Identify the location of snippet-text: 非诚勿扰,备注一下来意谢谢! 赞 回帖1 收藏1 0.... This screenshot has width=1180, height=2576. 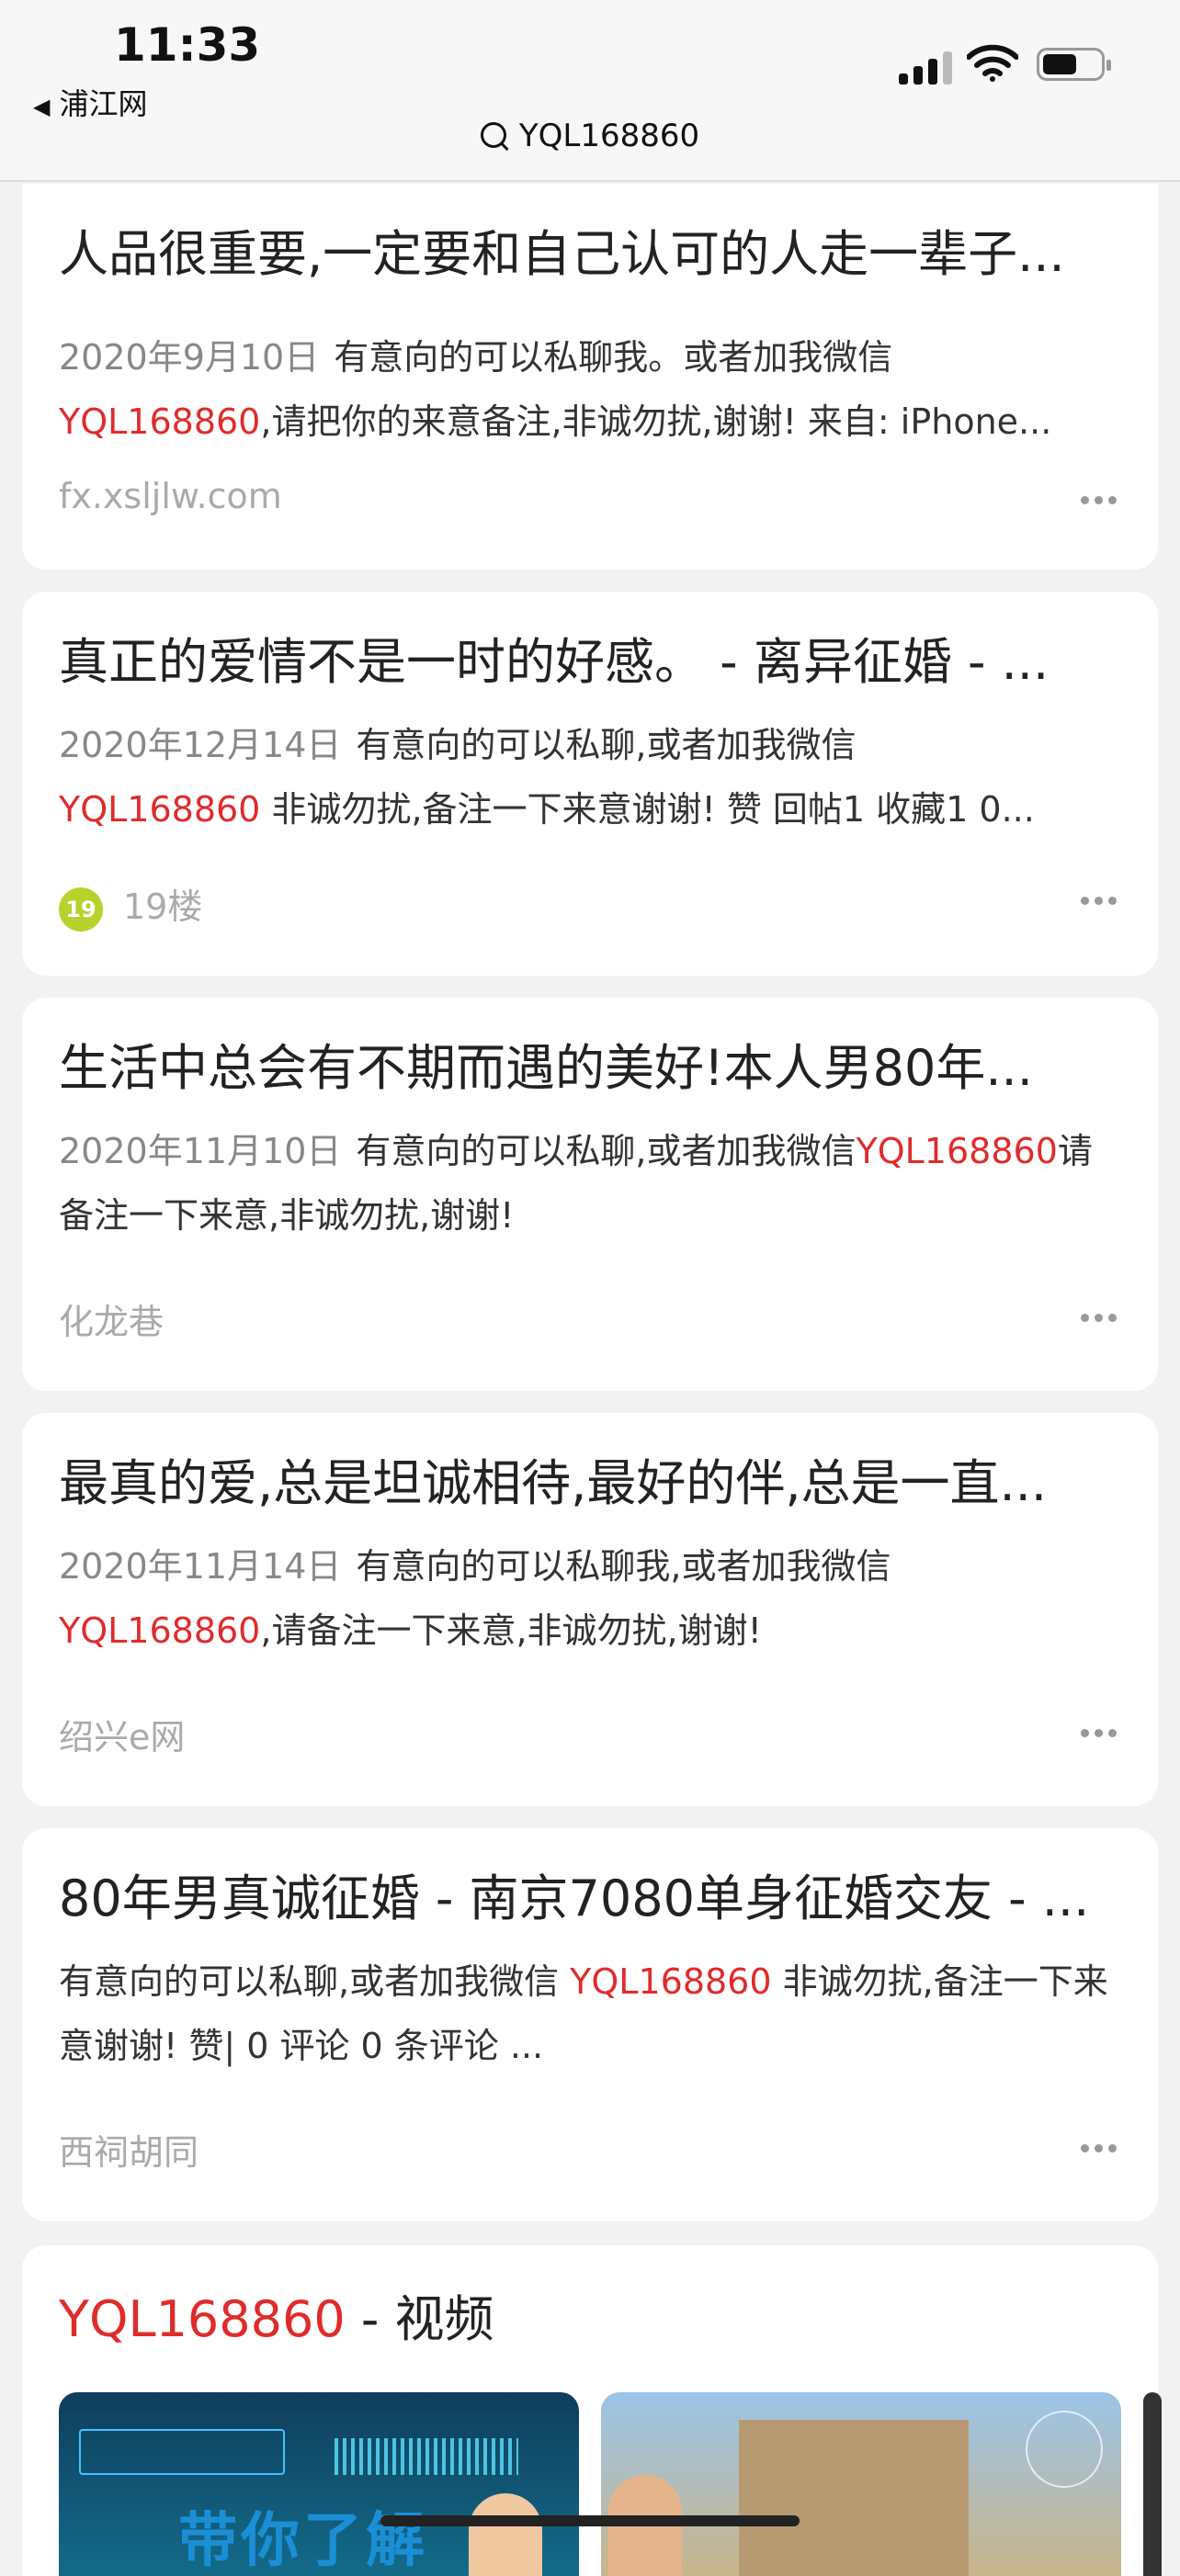
(647, 809).